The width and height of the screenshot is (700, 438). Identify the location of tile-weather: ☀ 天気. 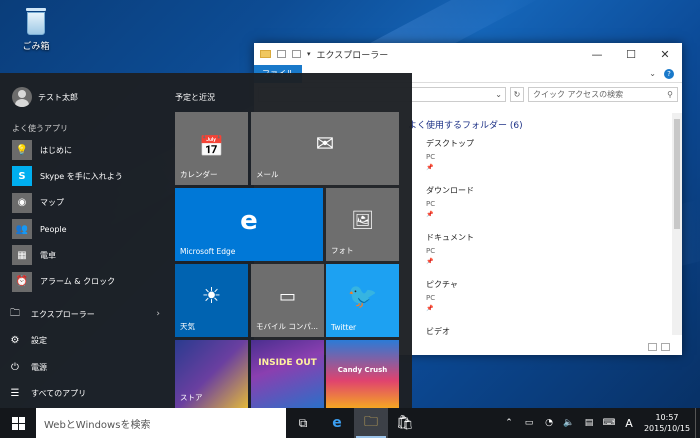
(211, 300).